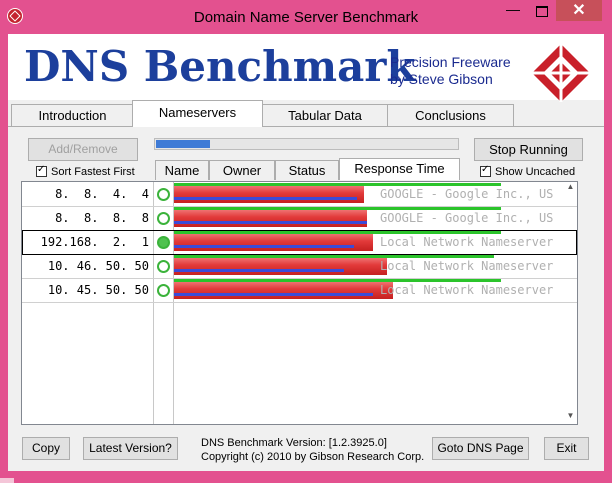 Image resolution: width=612 pixels, height=483 pixels. I want to click on column-name: Name, so click(182, 170).